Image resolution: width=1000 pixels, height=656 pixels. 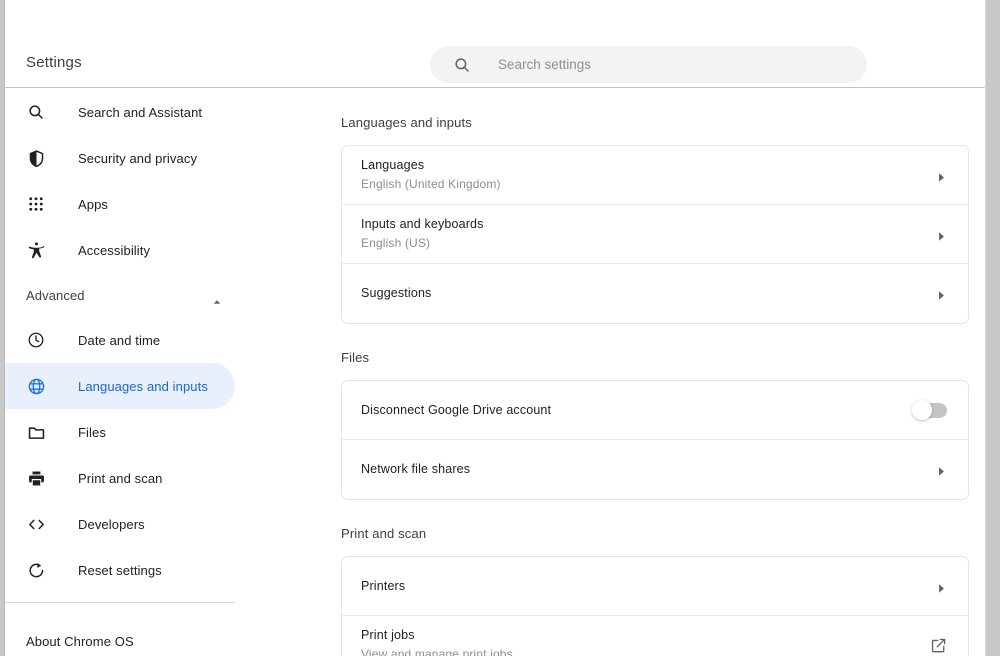 I want to click on row-title: Printers, so click(x=383, y=585).